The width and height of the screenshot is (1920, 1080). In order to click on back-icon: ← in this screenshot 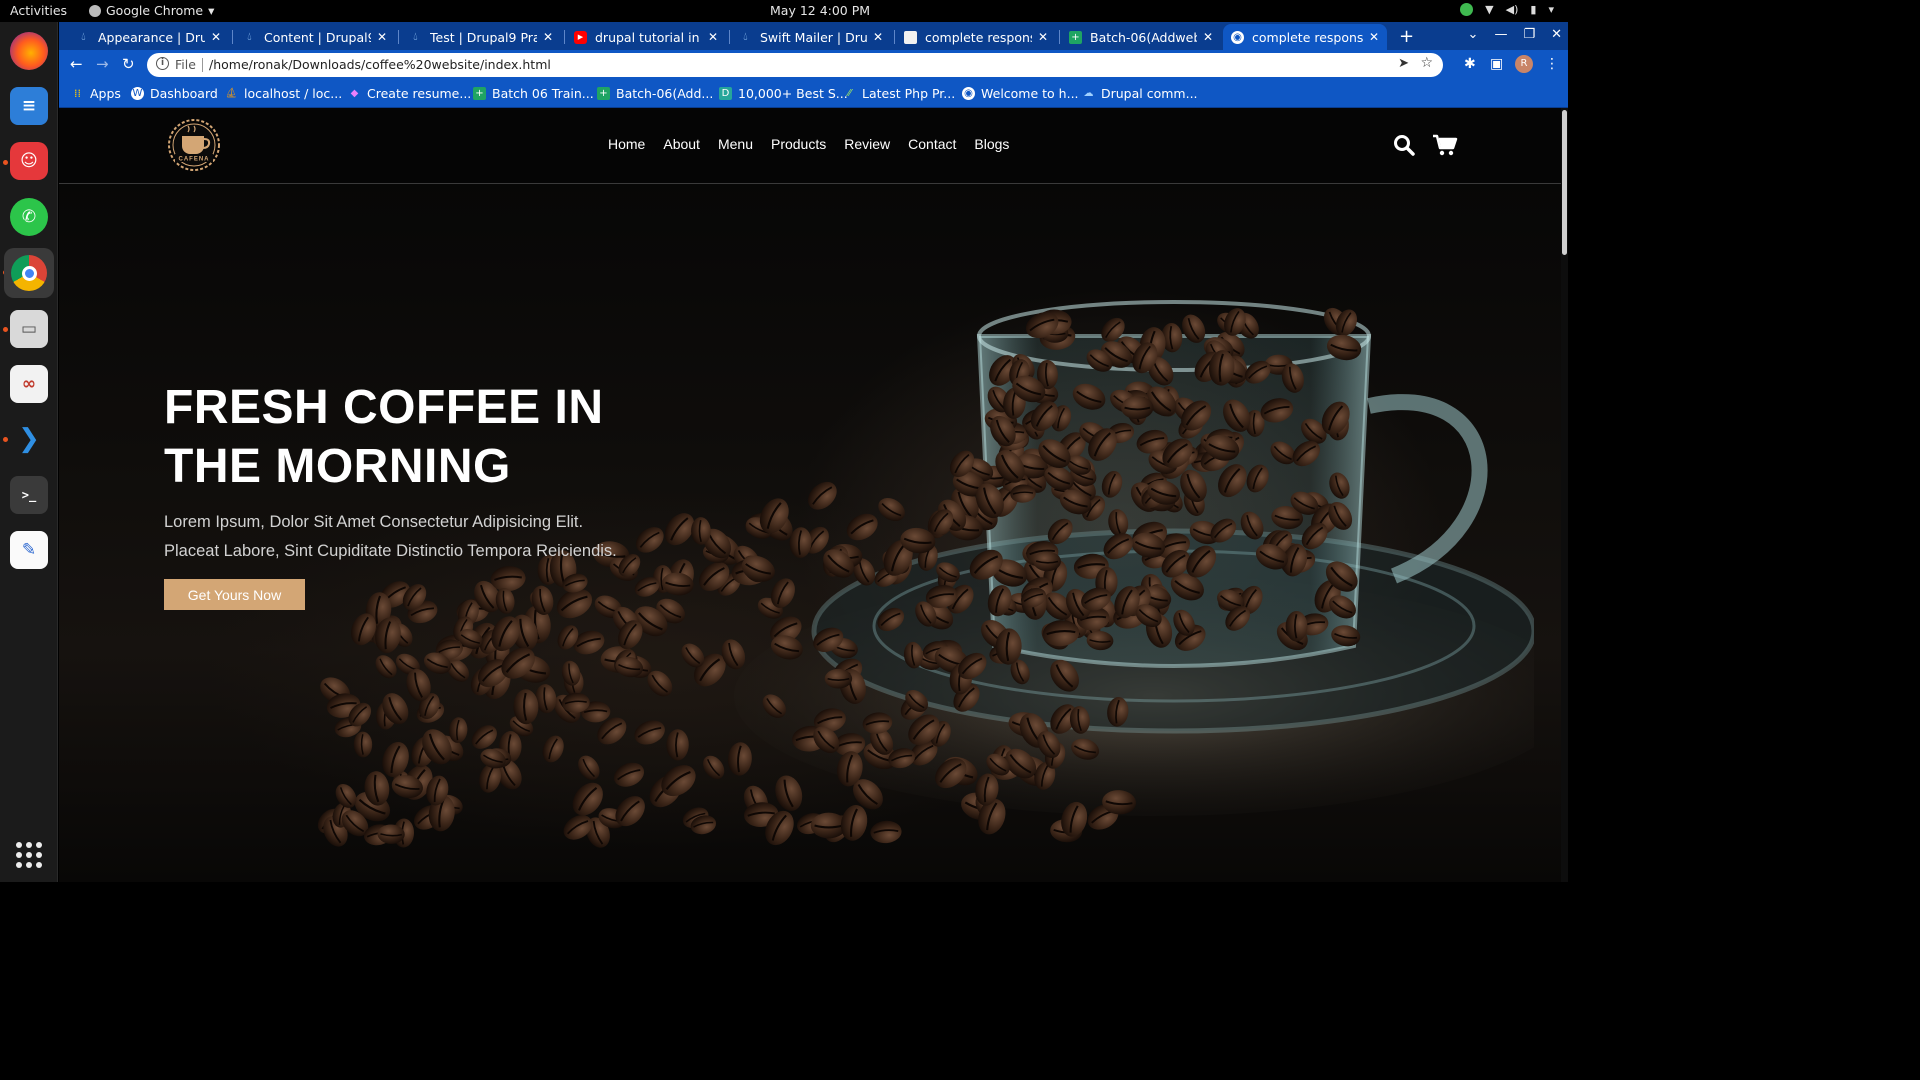, I will do `click(76, 64)`.